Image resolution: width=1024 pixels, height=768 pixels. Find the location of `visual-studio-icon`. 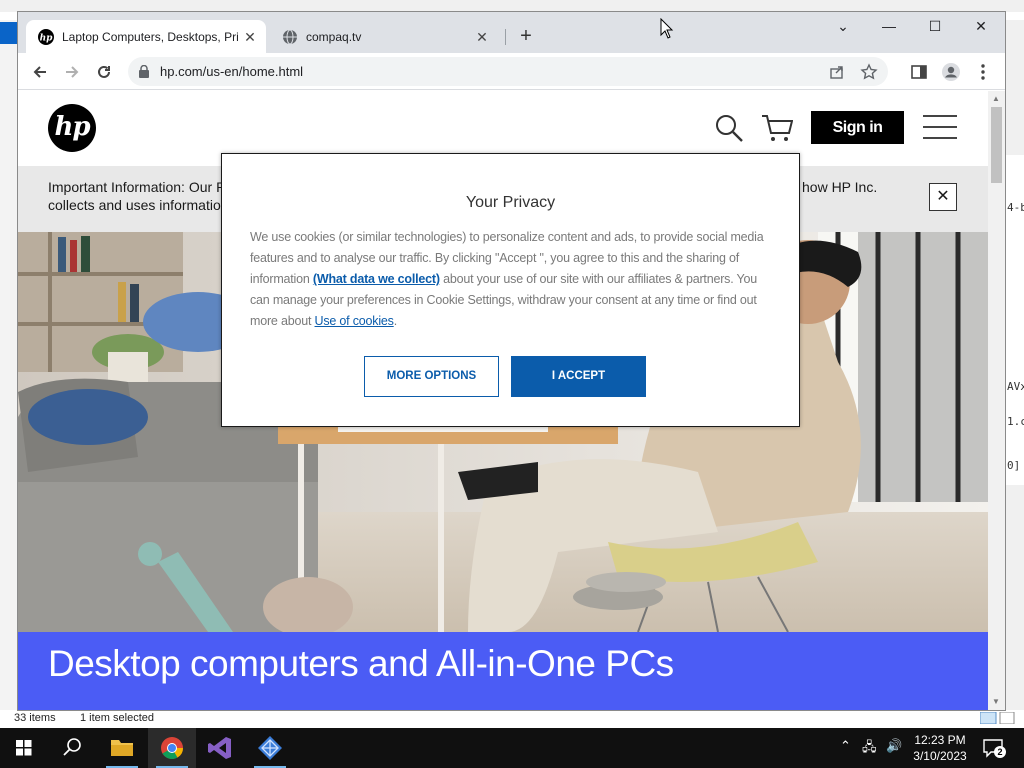

visual-studio-icon is located at coordinates (219, 748).